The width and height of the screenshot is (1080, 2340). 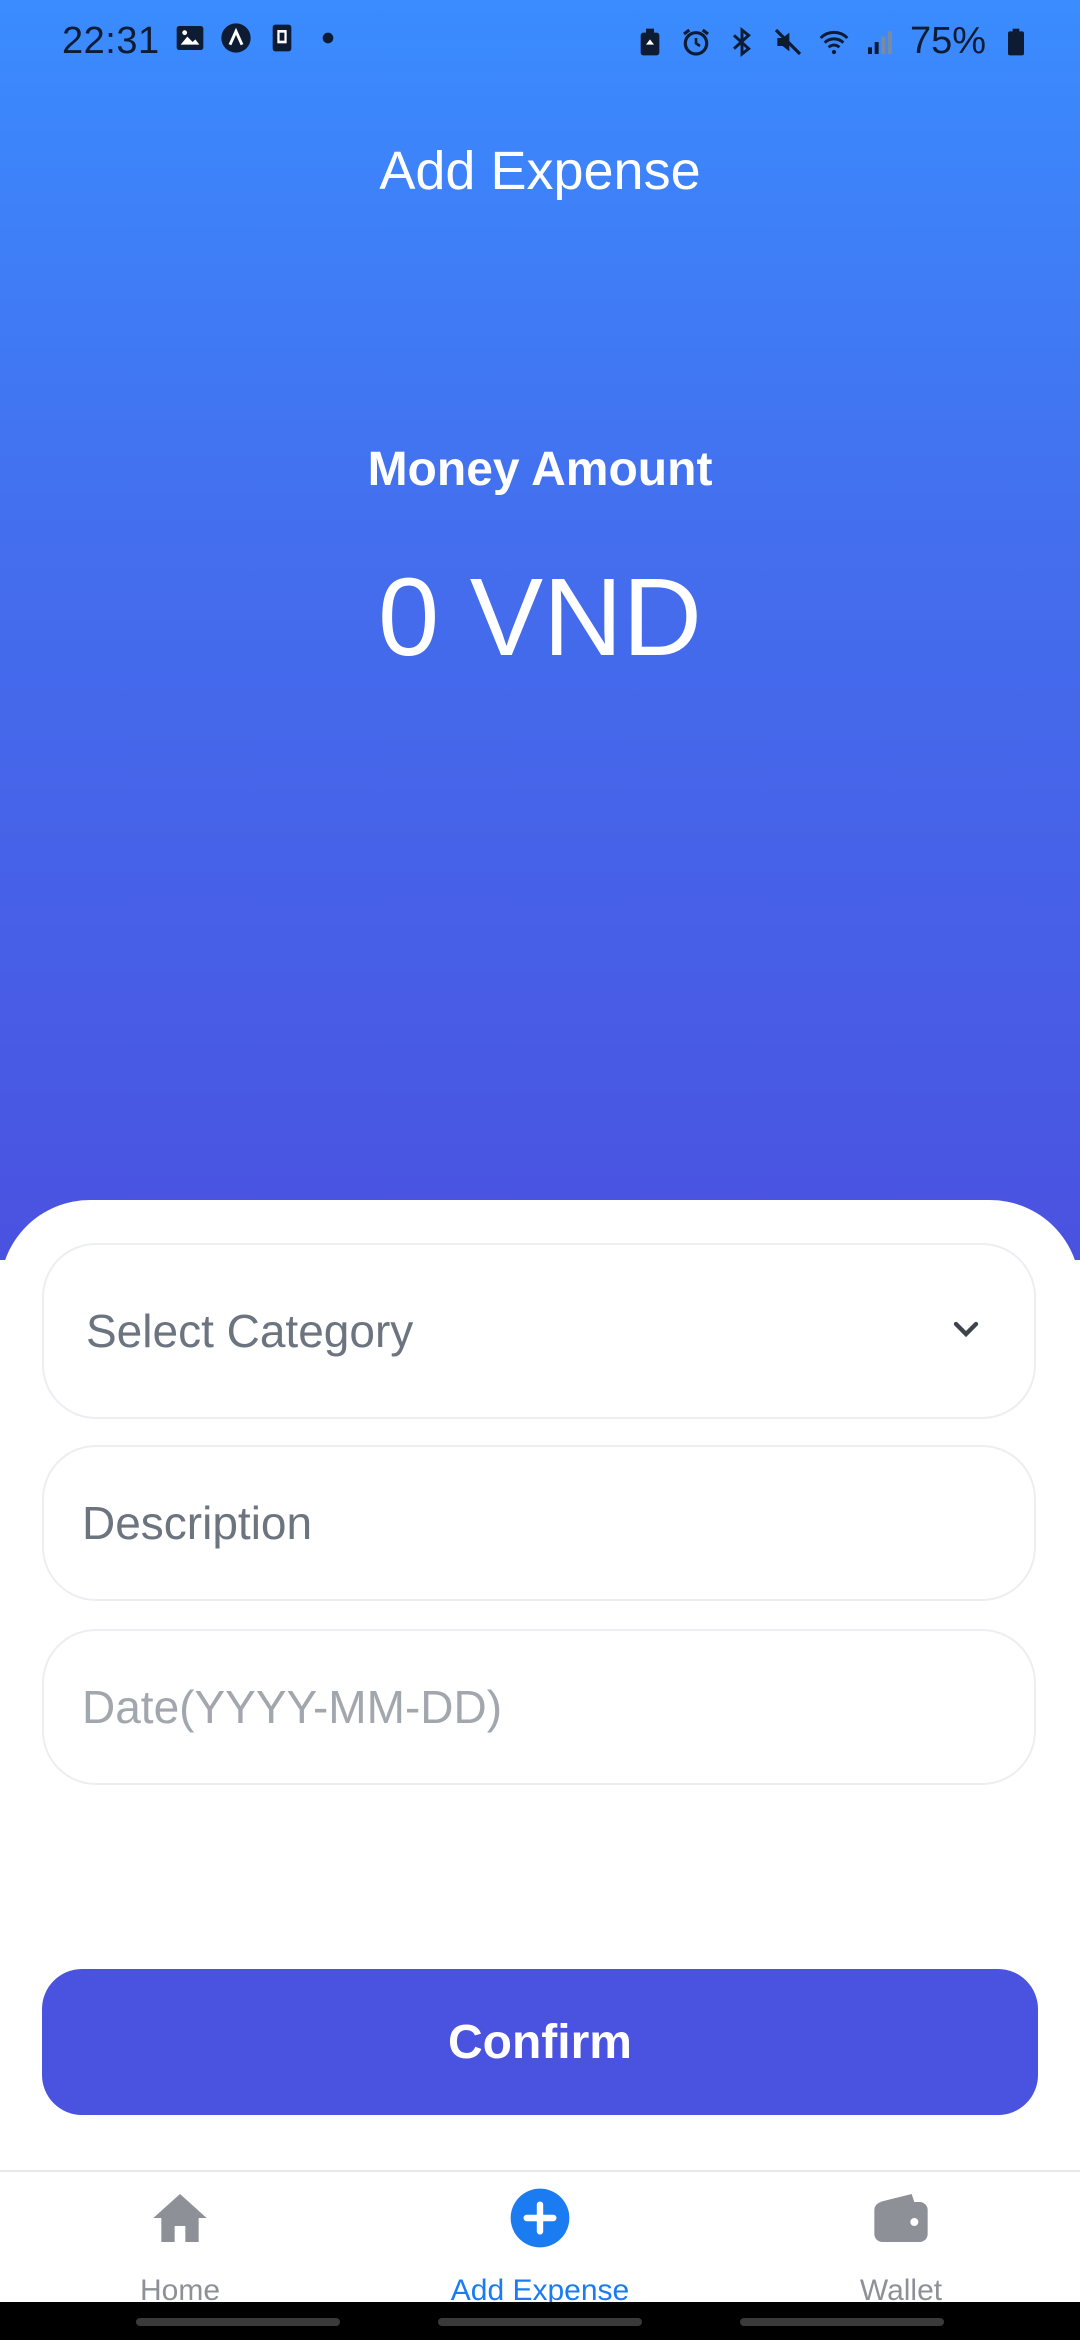 What do you see at coordinates (180, 2247) in the screenshot?
I see `nav-item-home: Home` at bounding box center [180, 2247].